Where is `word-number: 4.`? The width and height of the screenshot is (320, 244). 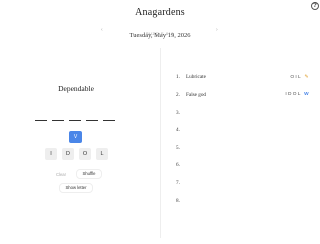
word-number: 4. is located at coordinates (178, 130).